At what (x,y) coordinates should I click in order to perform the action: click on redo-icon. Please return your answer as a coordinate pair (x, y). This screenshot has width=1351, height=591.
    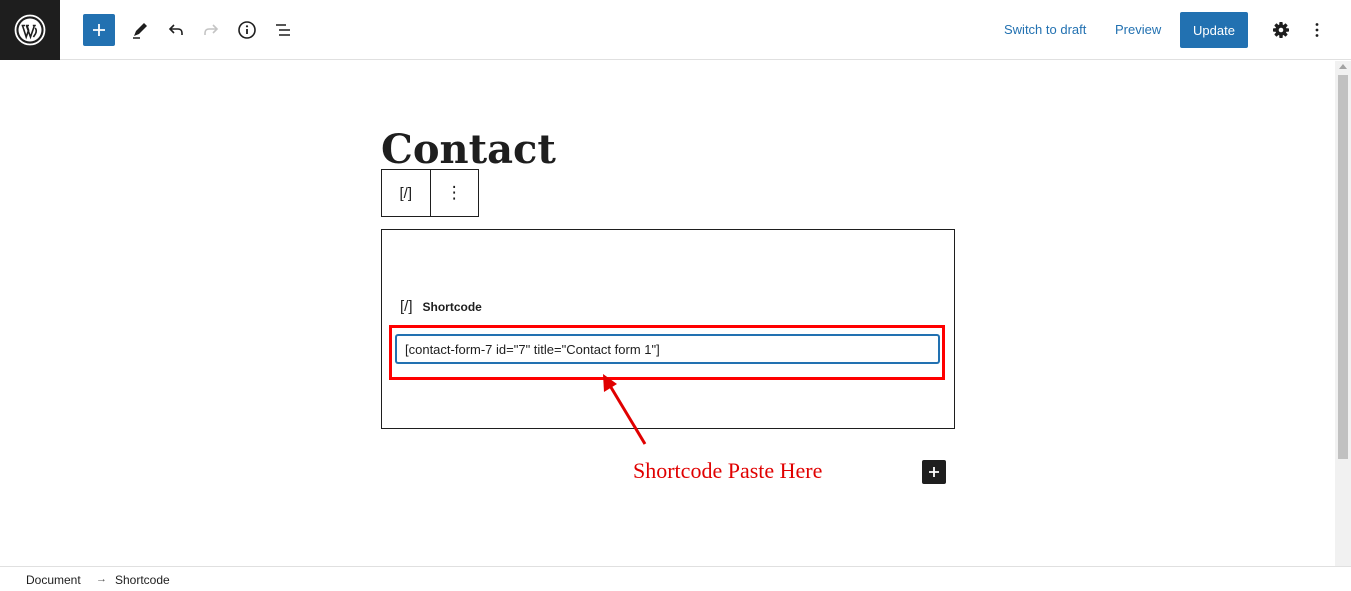
    Looking at the image, I should click on (211, 29).